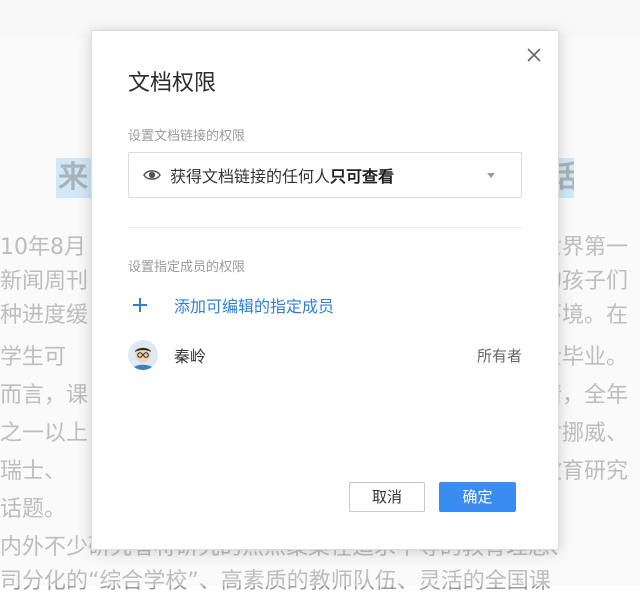 The height and width of the screenshot is (596, 640). Describe the element at coordinates (187, 267) in the screenshot. I see `members-section-label: 设置指定成员的权限` at that location.